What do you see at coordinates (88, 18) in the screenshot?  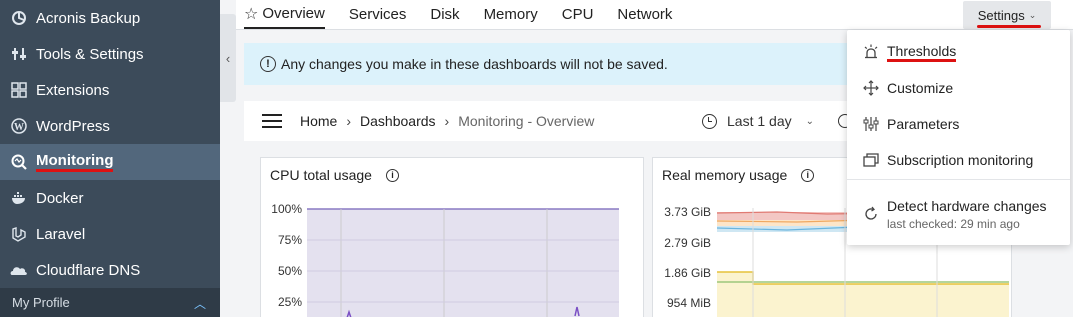 I see `sidebar-item-label: Acronis Backup` at bounding box center [88, 18].